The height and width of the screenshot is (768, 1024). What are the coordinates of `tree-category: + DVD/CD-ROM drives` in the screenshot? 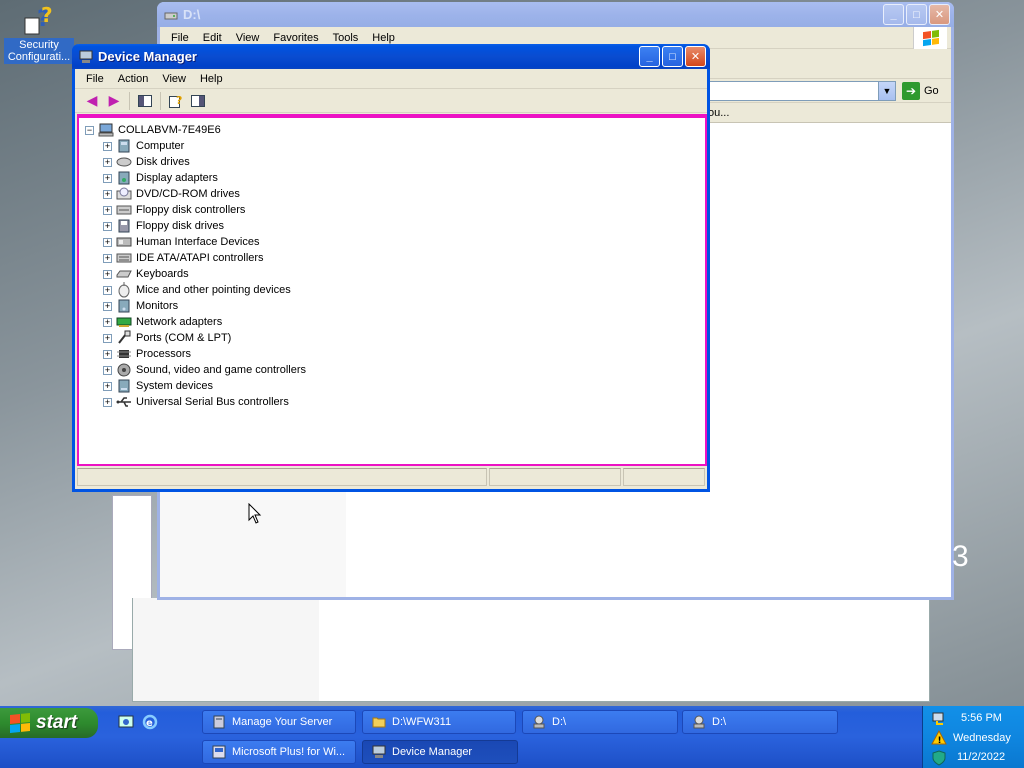 It's located at (395, 194).